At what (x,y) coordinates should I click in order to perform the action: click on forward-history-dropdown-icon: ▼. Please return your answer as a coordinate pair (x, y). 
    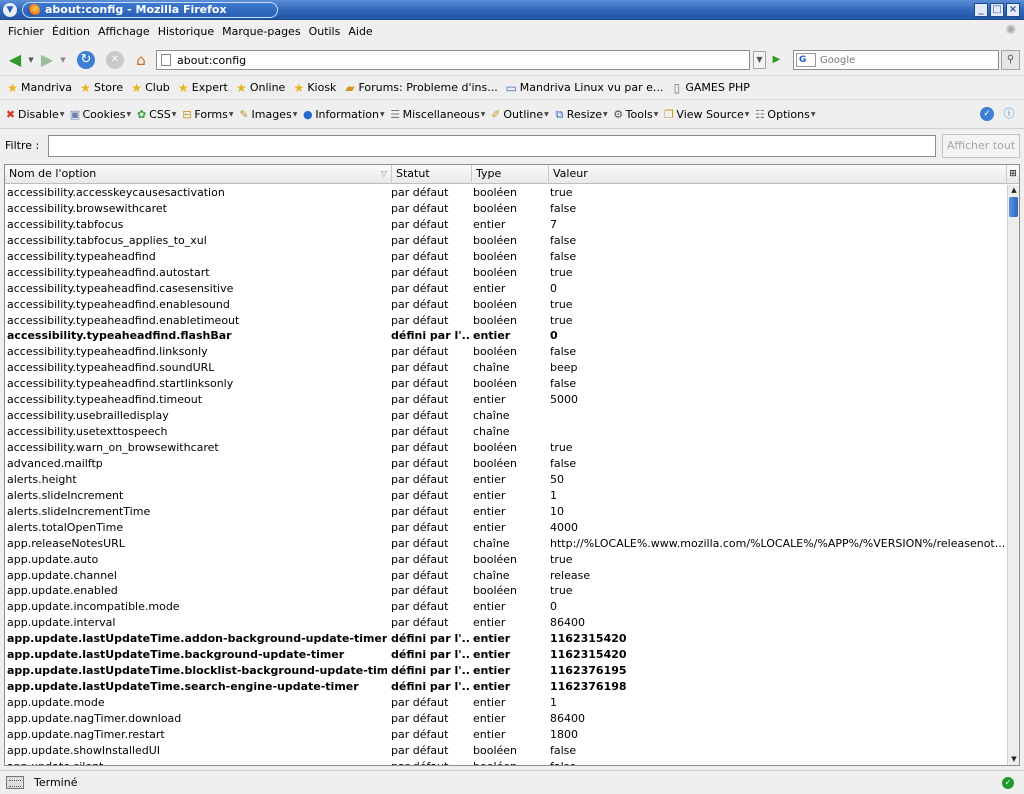
    Looking at the image, I should click on (63, 60).